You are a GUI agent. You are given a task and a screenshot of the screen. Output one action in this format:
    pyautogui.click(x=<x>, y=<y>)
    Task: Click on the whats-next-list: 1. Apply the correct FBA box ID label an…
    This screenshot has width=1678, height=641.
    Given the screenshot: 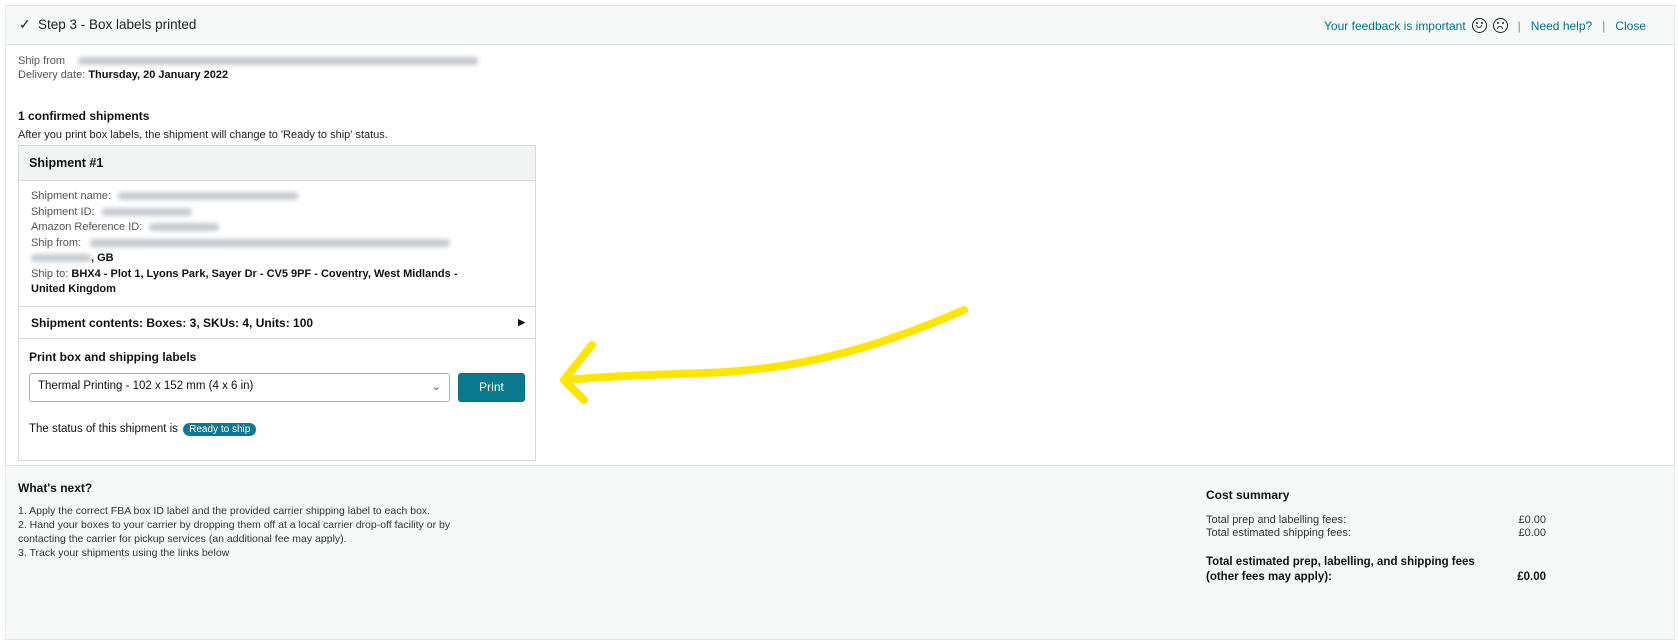 What is the action you would take?
    pyautogui.click(x=258, y=532)
    